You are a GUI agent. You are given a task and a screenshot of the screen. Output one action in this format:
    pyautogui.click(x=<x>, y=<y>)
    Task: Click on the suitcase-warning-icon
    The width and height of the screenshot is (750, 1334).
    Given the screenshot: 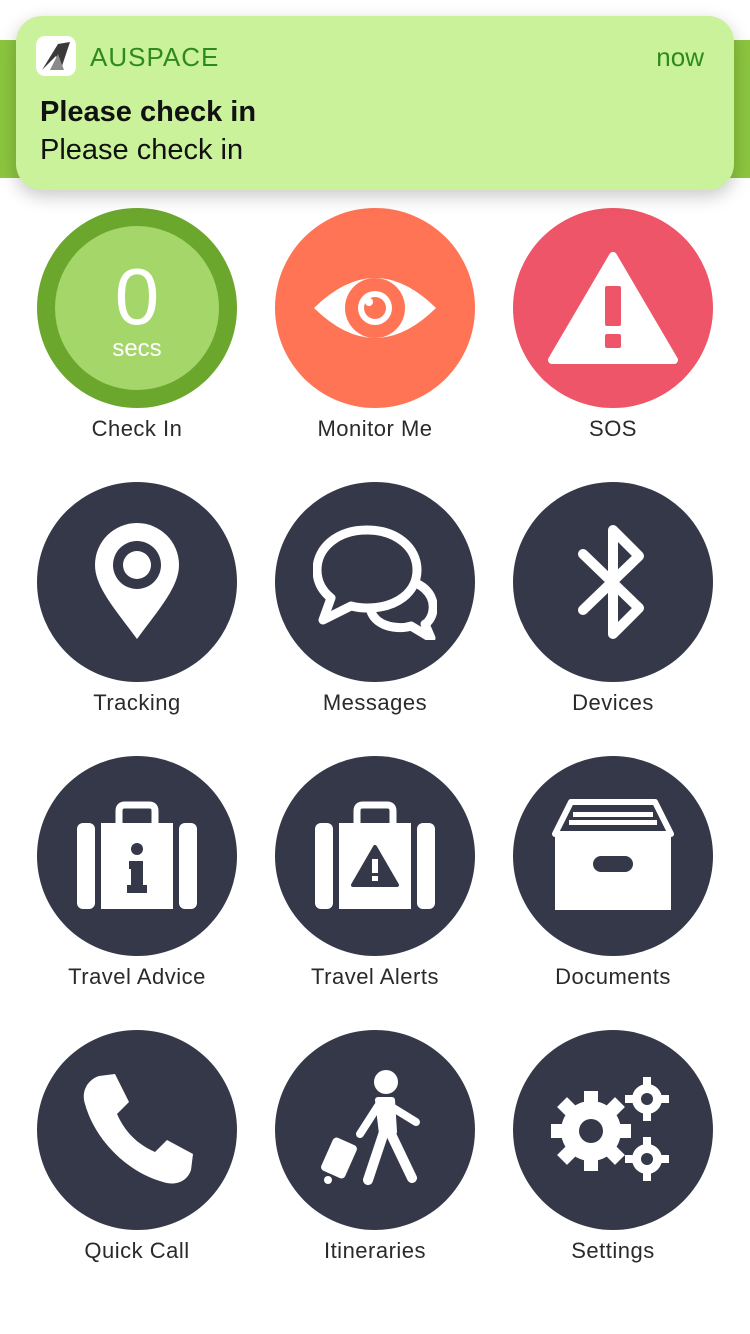 What is the action you would take?
    pyautogui.click(x=375, y=855)
    